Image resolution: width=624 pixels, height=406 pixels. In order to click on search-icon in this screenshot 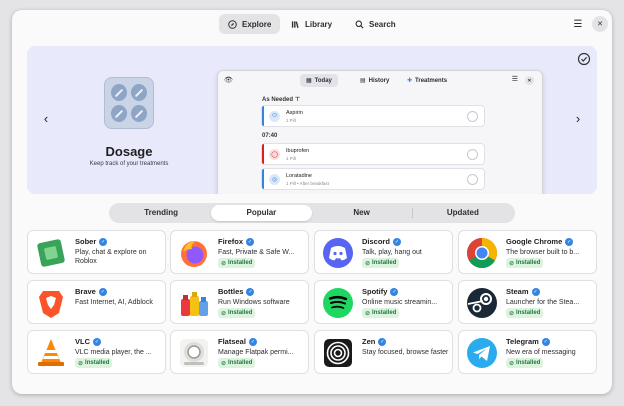, I will do `click(359, 24)`.